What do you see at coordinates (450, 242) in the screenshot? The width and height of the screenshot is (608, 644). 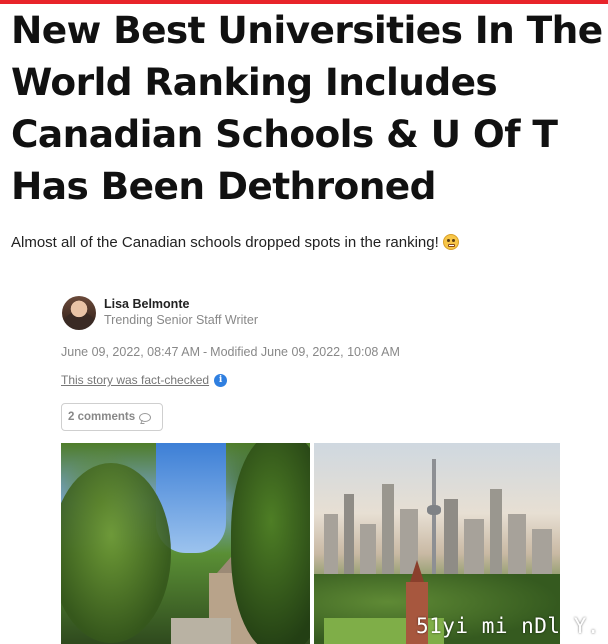 I see `grimacing-face-icon` at bounding box center [450, 242].